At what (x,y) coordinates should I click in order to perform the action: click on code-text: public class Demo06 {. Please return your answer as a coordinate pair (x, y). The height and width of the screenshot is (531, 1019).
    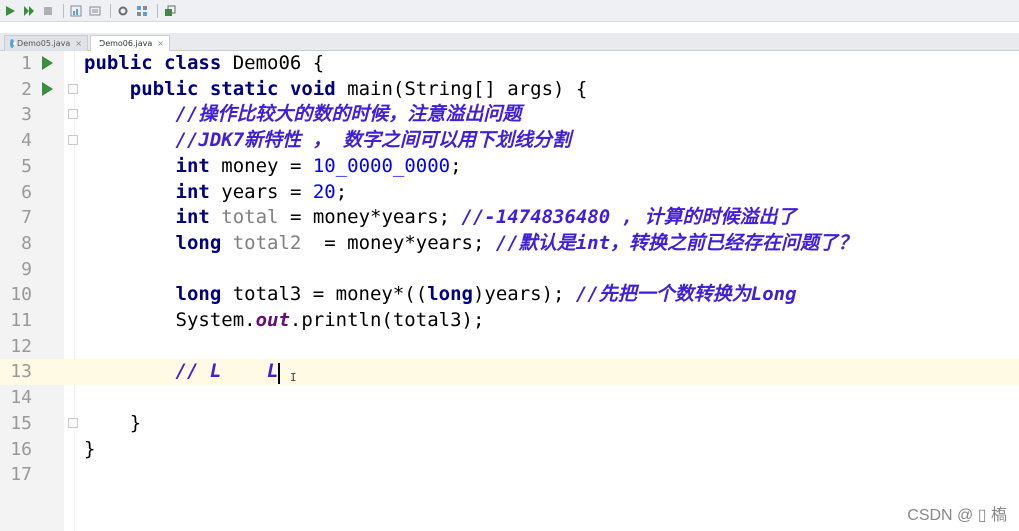
    Looking at the image, I should click on (204, 64).